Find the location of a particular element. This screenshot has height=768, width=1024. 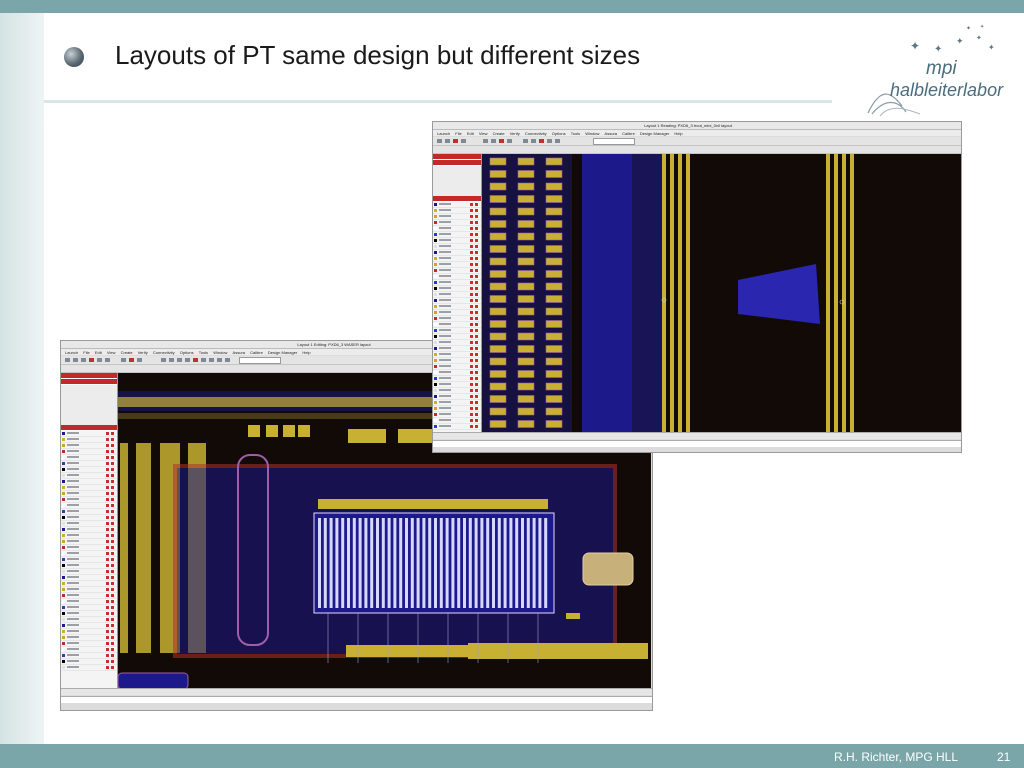

menu-connectivity: Connectivity is located at coordinates (536, 133).